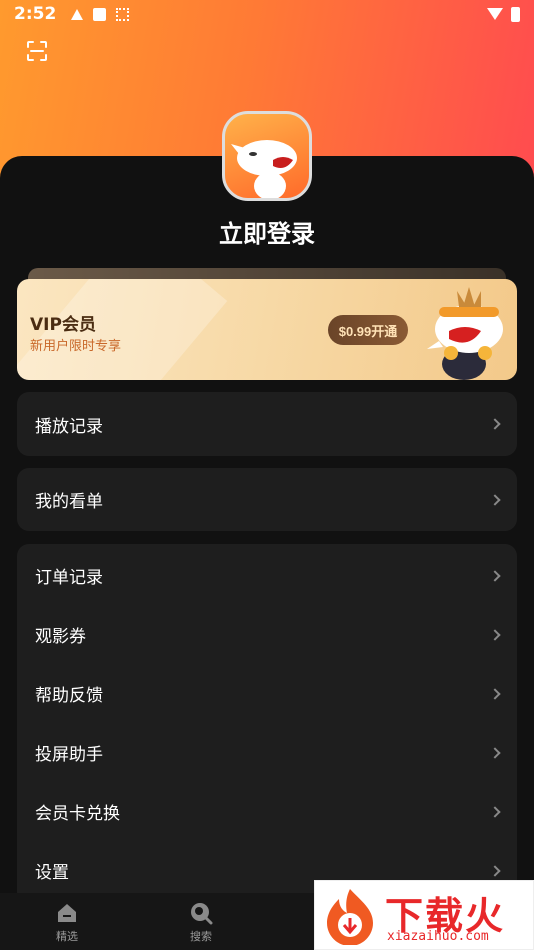 Image resolution: width=534 pixels, height=950 pixels. I want to click on menu-item-cast-assistant: 投屏助手, so click(267, 752).